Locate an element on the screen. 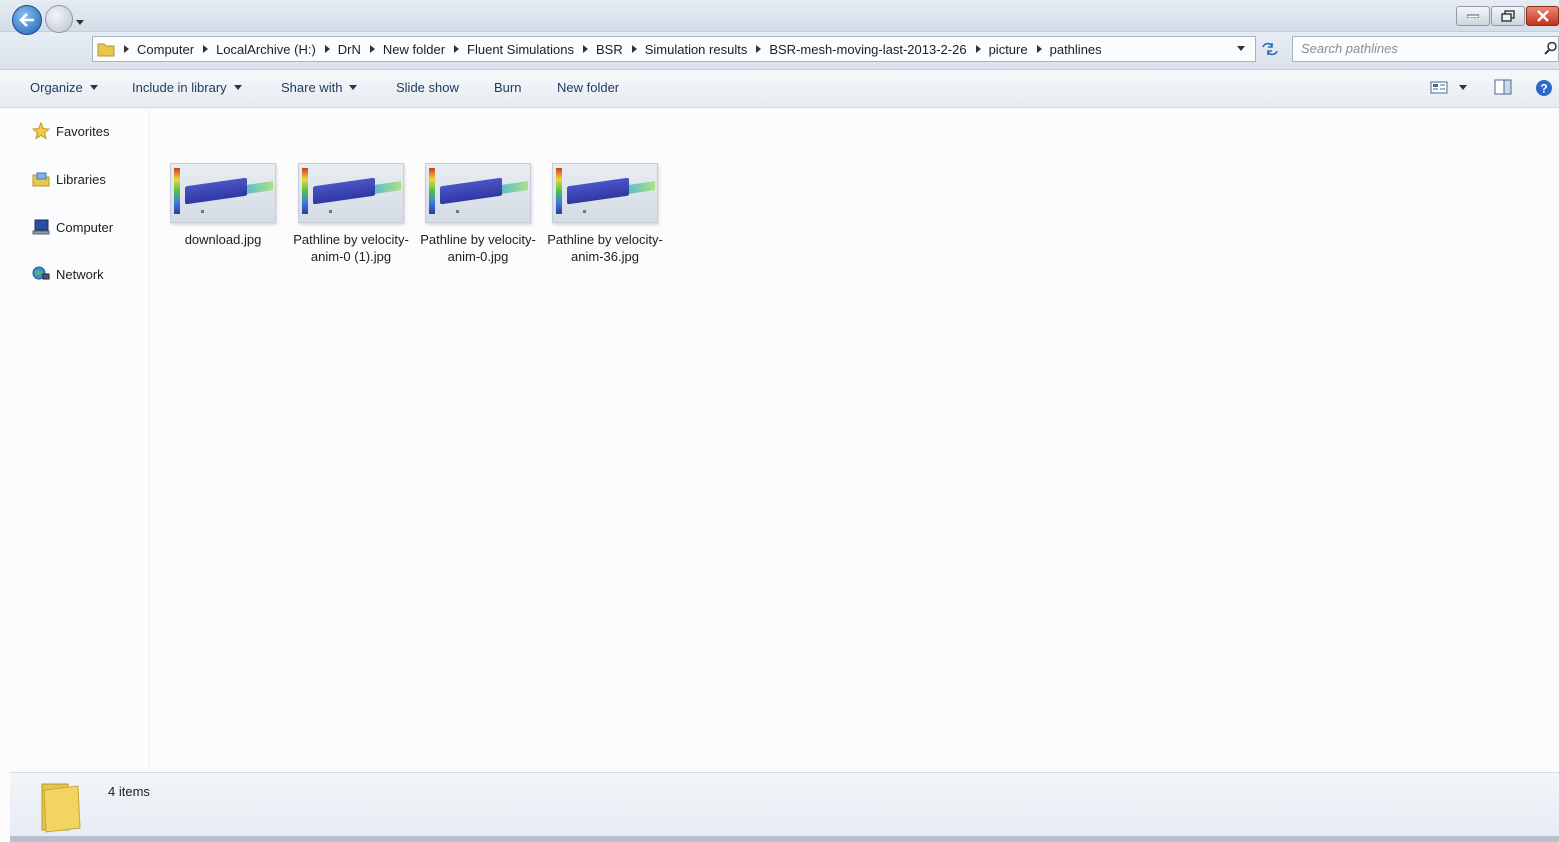  sidebar-item-label: Libraries is located at coordinates (81, 179).